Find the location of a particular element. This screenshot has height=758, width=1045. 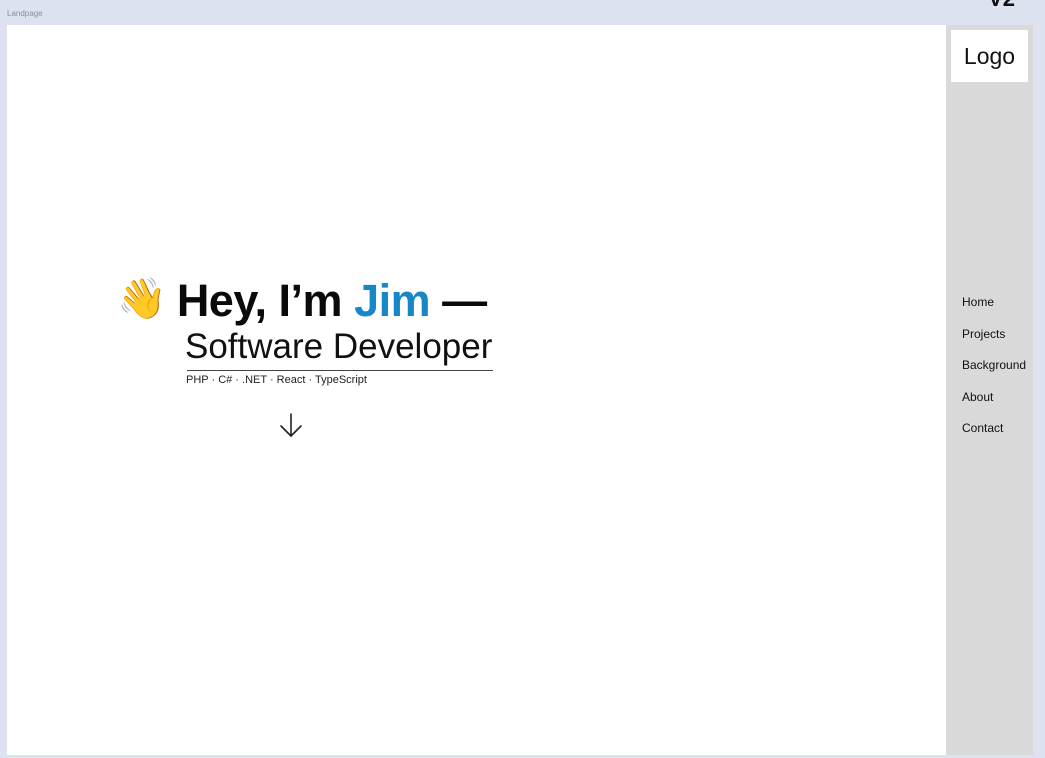

greeting-line: 👋 Hey, I’m Jim — is located at coordinates (304, 301).